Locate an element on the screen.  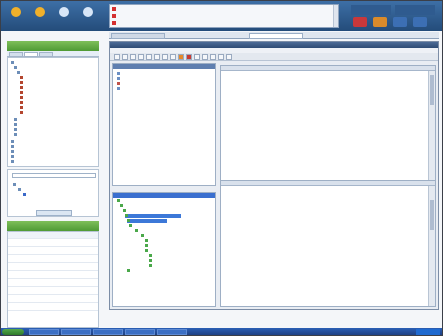
tree-pane-header is located at coordinates (164, 195).